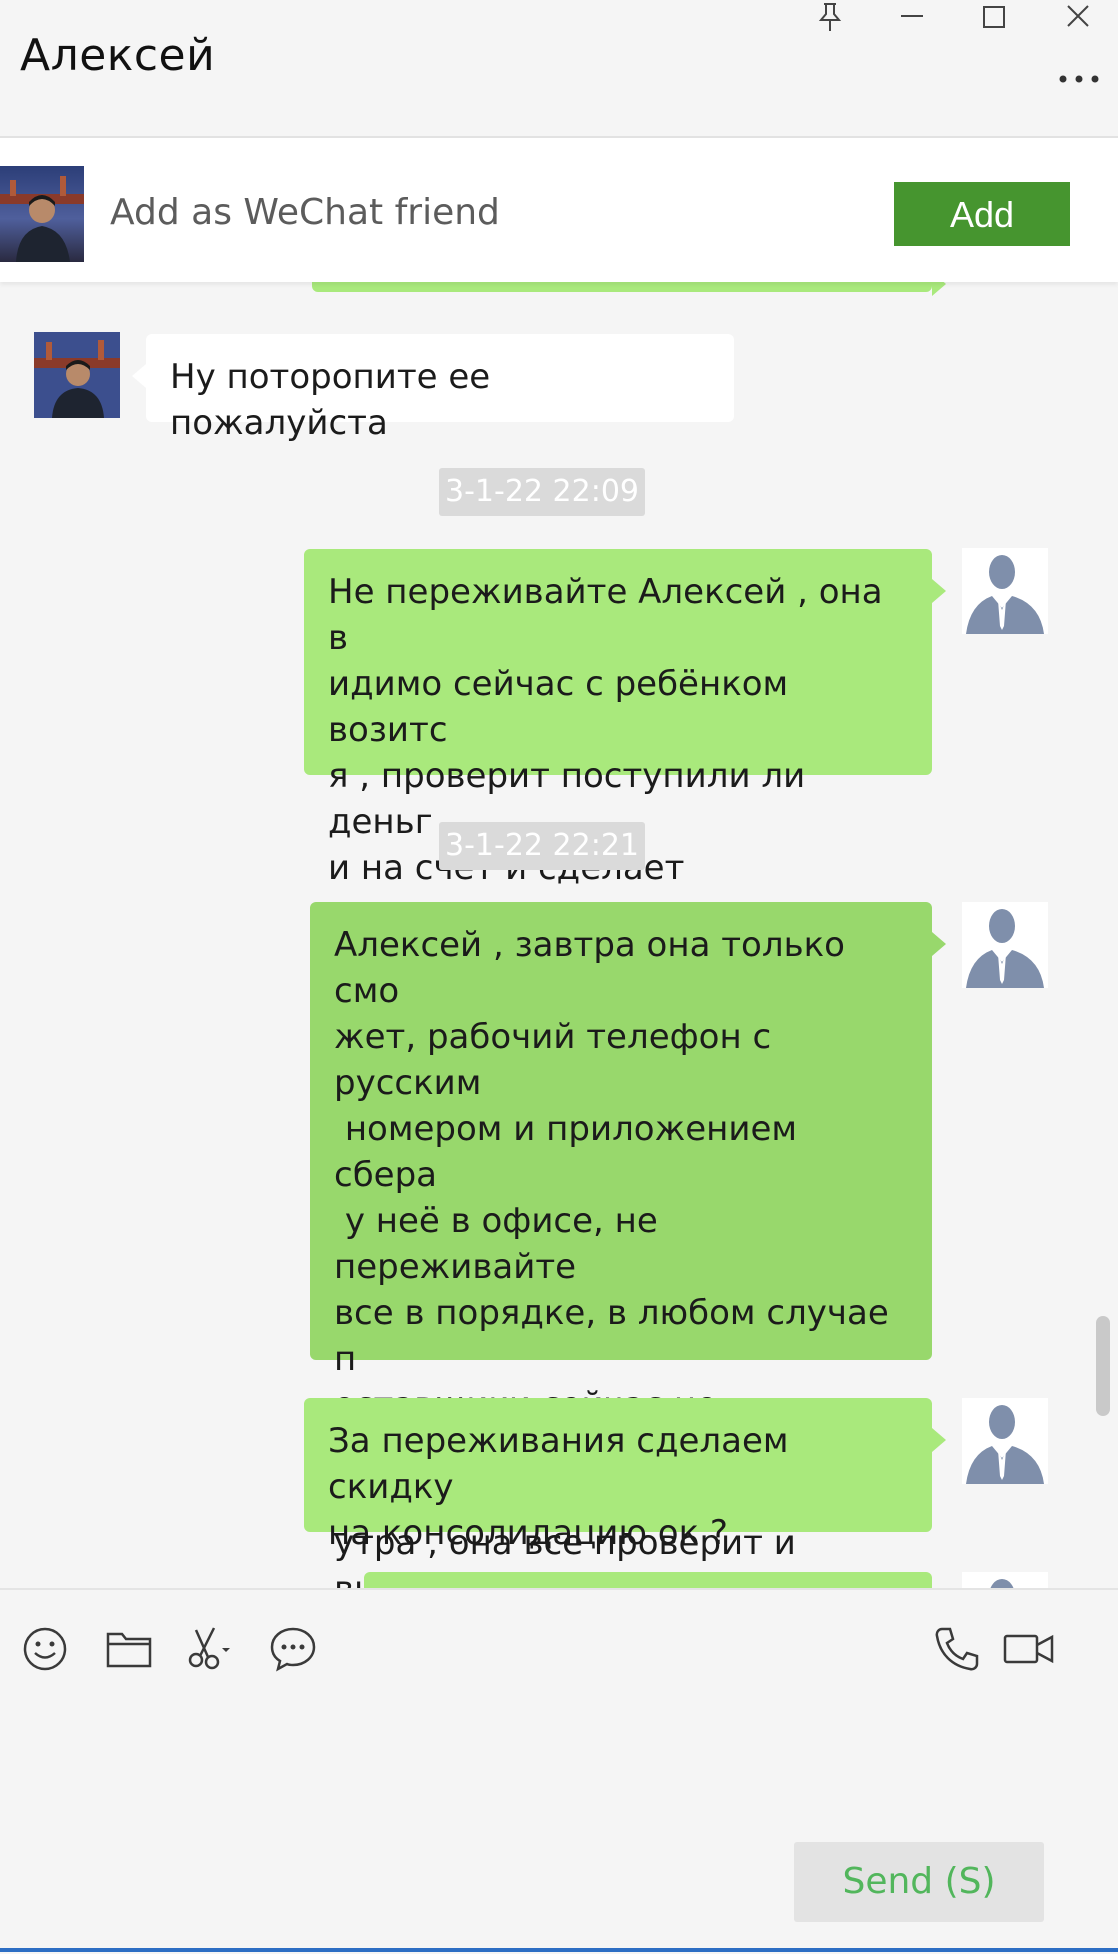 This screenshot has width=1118, height=1954. I want to click on pin-button, so click(830, 17).